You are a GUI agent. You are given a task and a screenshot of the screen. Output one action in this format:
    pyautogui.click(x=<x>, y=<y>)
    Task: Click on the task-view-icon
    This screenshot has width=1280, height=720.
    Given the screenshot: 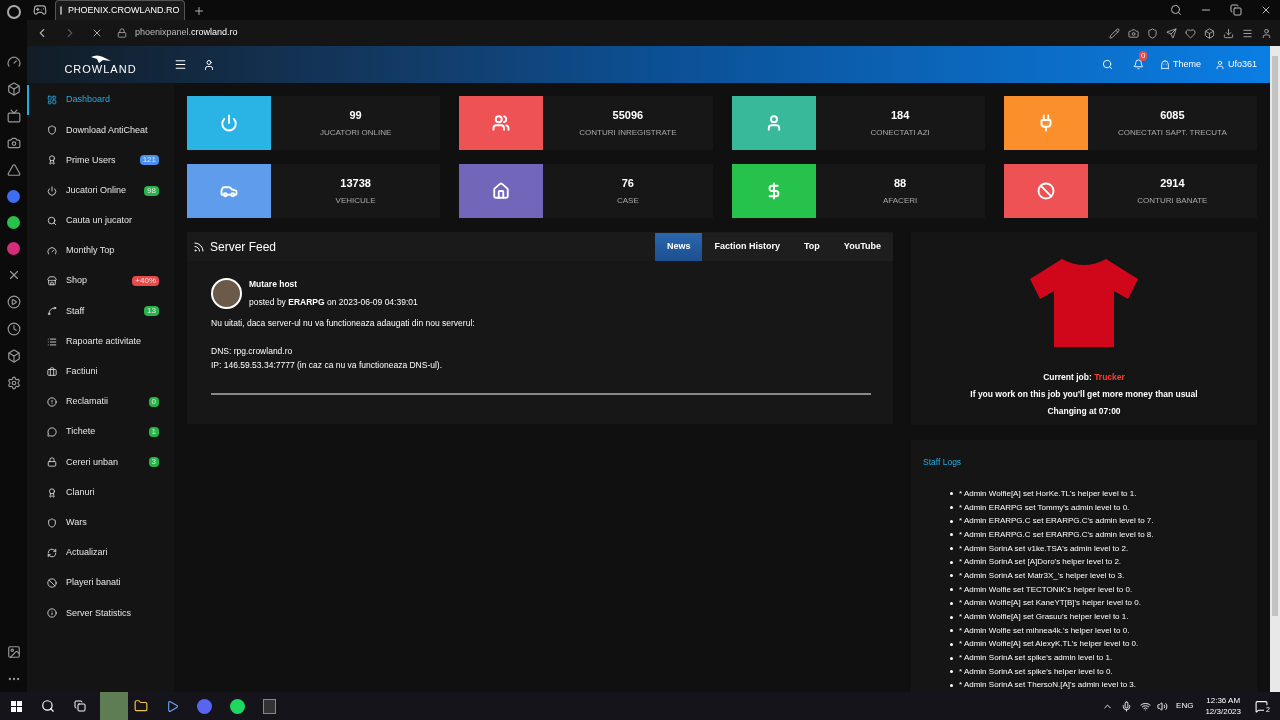 What is the action you would take?
    pyautogui.click(x=80, y=706)
    